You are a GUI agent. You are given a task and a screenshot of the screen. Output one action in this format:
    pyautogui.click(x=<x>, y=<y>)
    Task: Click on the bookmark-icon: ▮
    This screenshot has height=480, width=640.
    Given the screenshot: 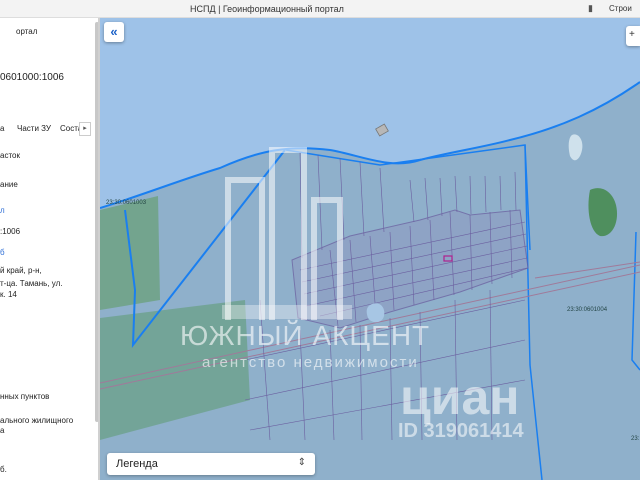 What is the action you would take?
    pyautogui.click(x=590, y=8)
    